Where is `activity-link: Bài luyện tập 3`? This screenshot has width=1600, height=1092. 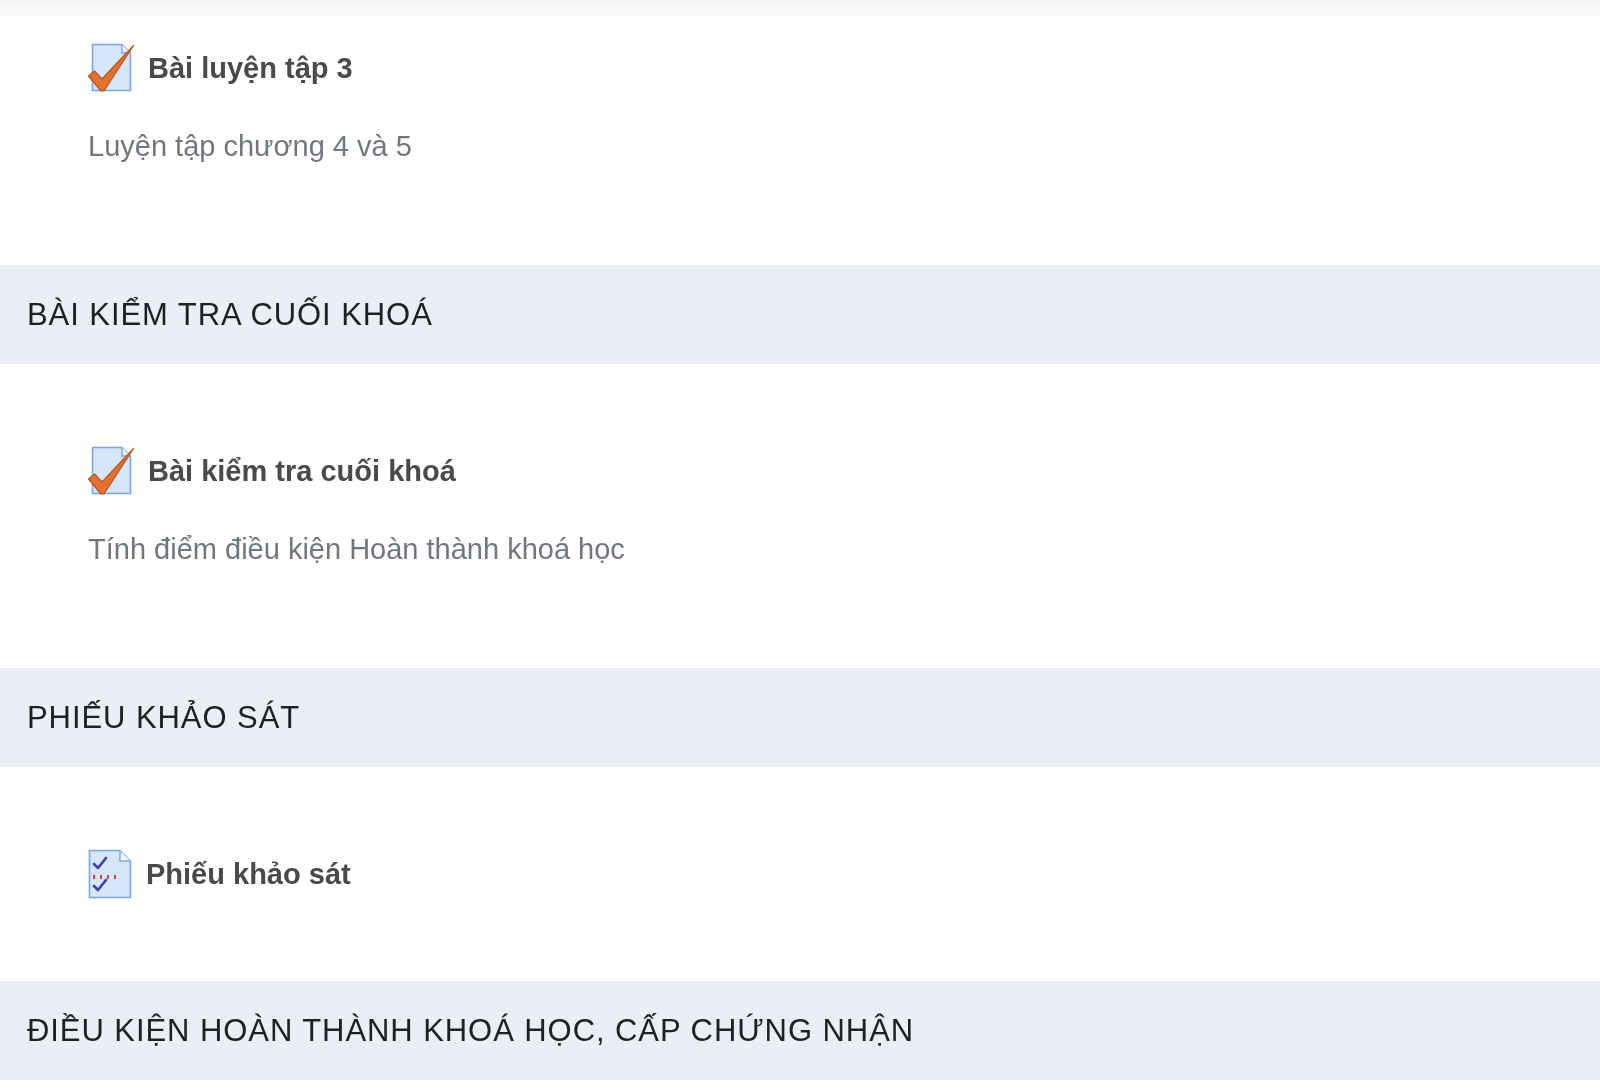 activity-link: Bài luyện tập 3 is located at coordinates (250, 68).